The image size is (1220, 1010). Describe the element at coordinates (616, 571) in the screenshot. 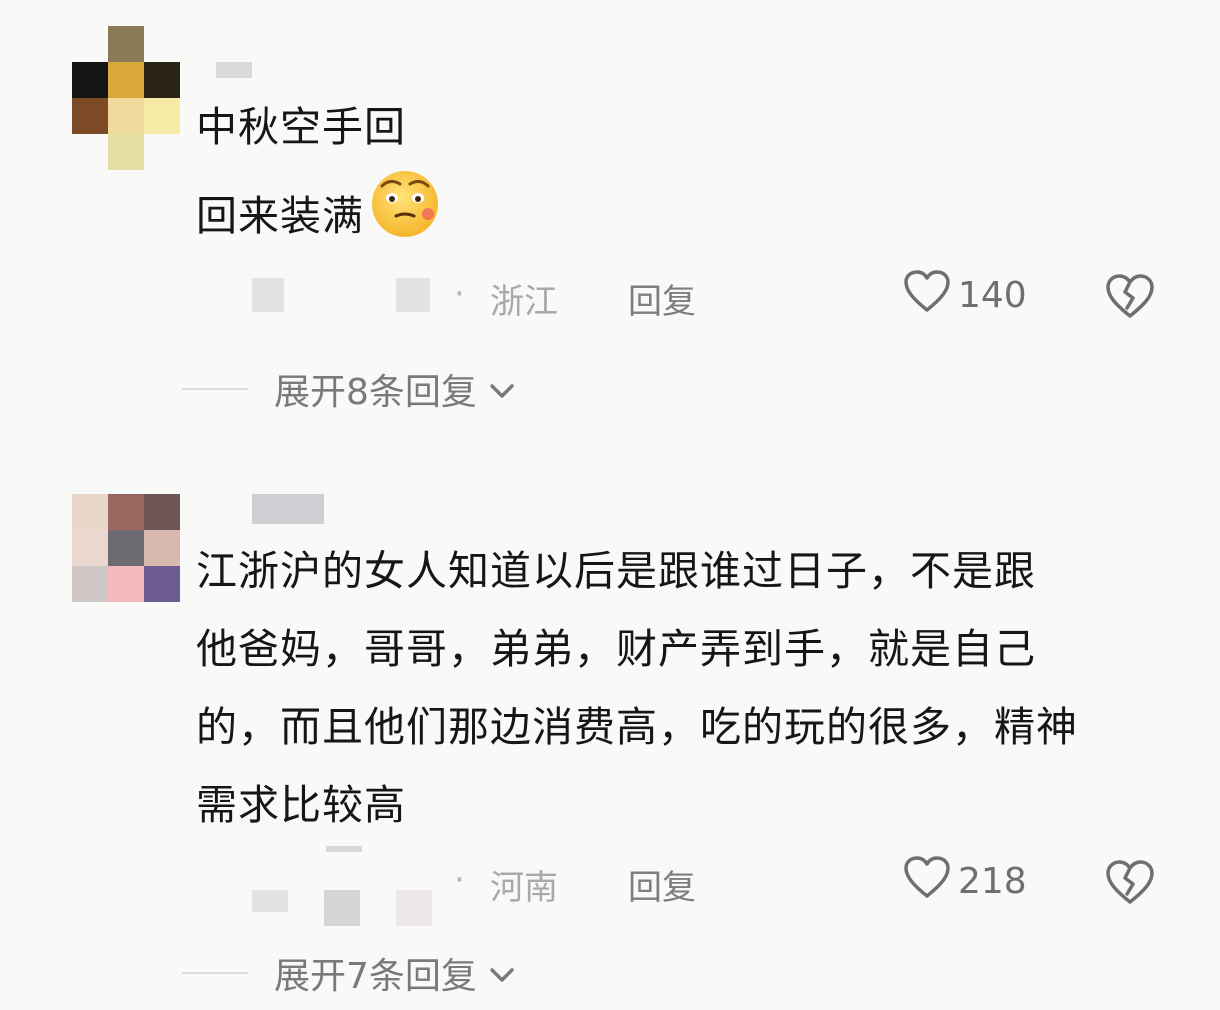

I see `comment-text-line: 江浙沪的女人知道以后是跟谁过日子，不是跟` at that location.